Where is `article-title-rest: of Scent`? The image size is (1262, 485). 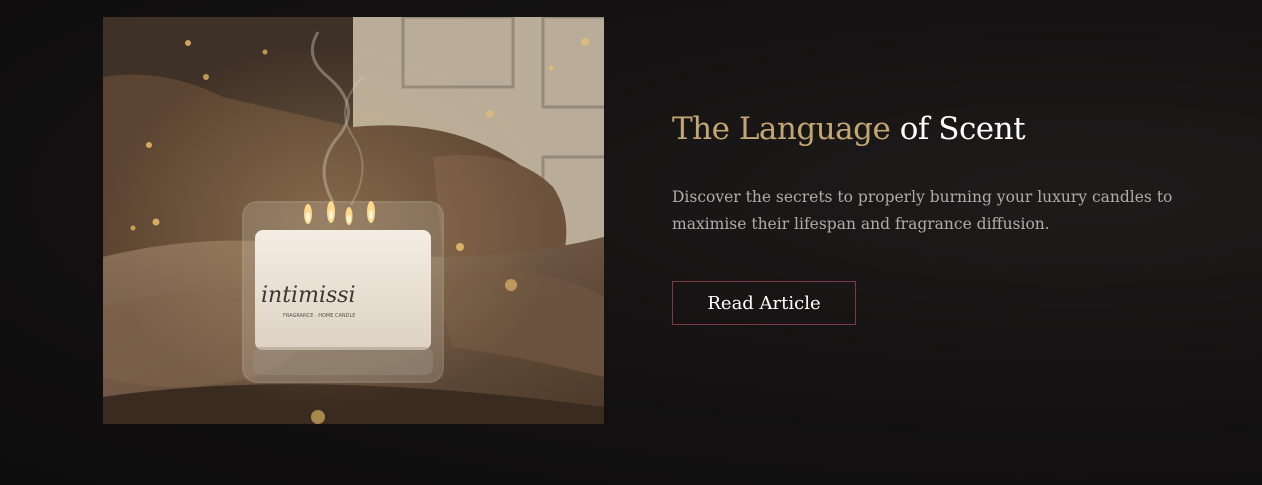 article-title-rest: of Scent is located at coordinates (958, 129).